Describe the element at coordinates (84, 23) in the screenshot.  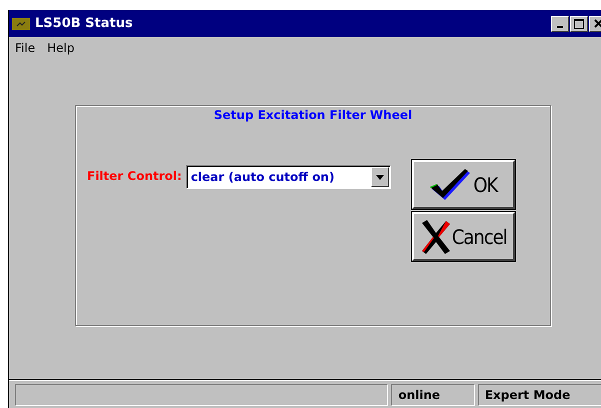
I see `window-title: LS50B Status` at that location.